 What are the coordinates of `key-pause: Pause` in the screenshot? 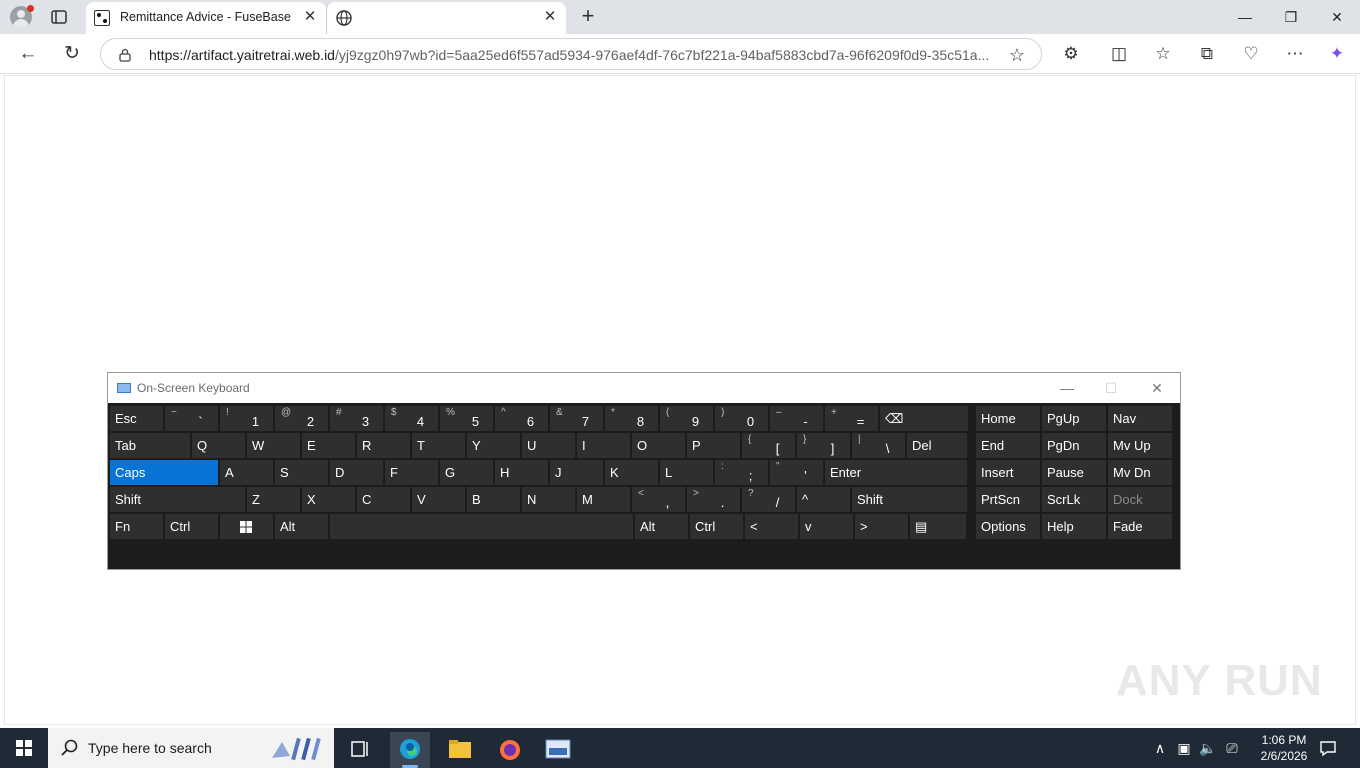 It's located at (1074, 472).